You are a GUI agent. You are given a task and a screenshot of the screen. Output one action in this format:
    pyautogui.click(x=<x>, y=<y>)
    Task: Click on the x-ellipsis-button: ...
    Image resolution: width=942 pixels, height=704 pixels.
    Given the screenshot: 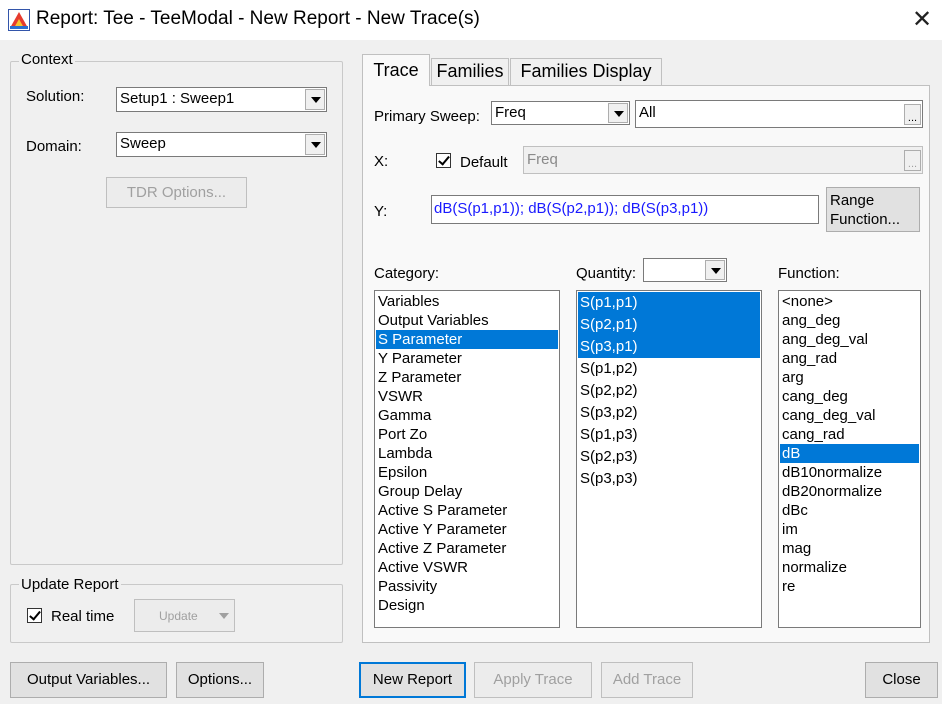 What is the action you would take?
    pyautogui.click(x=912, y=160)
    